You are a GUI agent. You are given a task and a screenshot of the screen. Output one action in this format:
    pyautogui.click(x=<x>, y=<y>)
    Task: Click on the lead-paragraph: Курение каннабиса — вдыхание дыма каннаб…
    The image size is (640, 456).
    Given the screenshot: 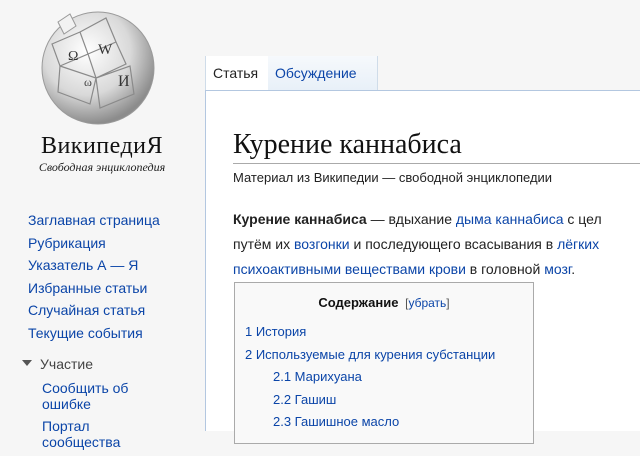 What is the action you would take?
    pyautogui.click(x=436, y=244)
    